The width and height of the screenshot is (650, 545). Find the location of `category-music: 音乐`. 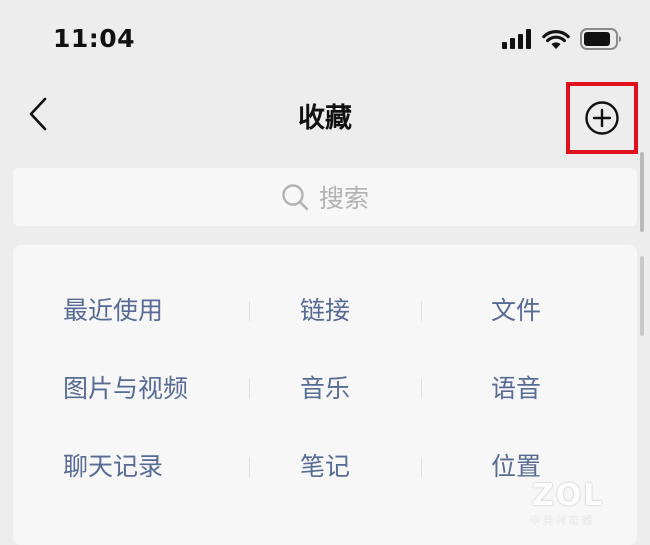

category-music: 音乐 is located at coordinates (325, 388).